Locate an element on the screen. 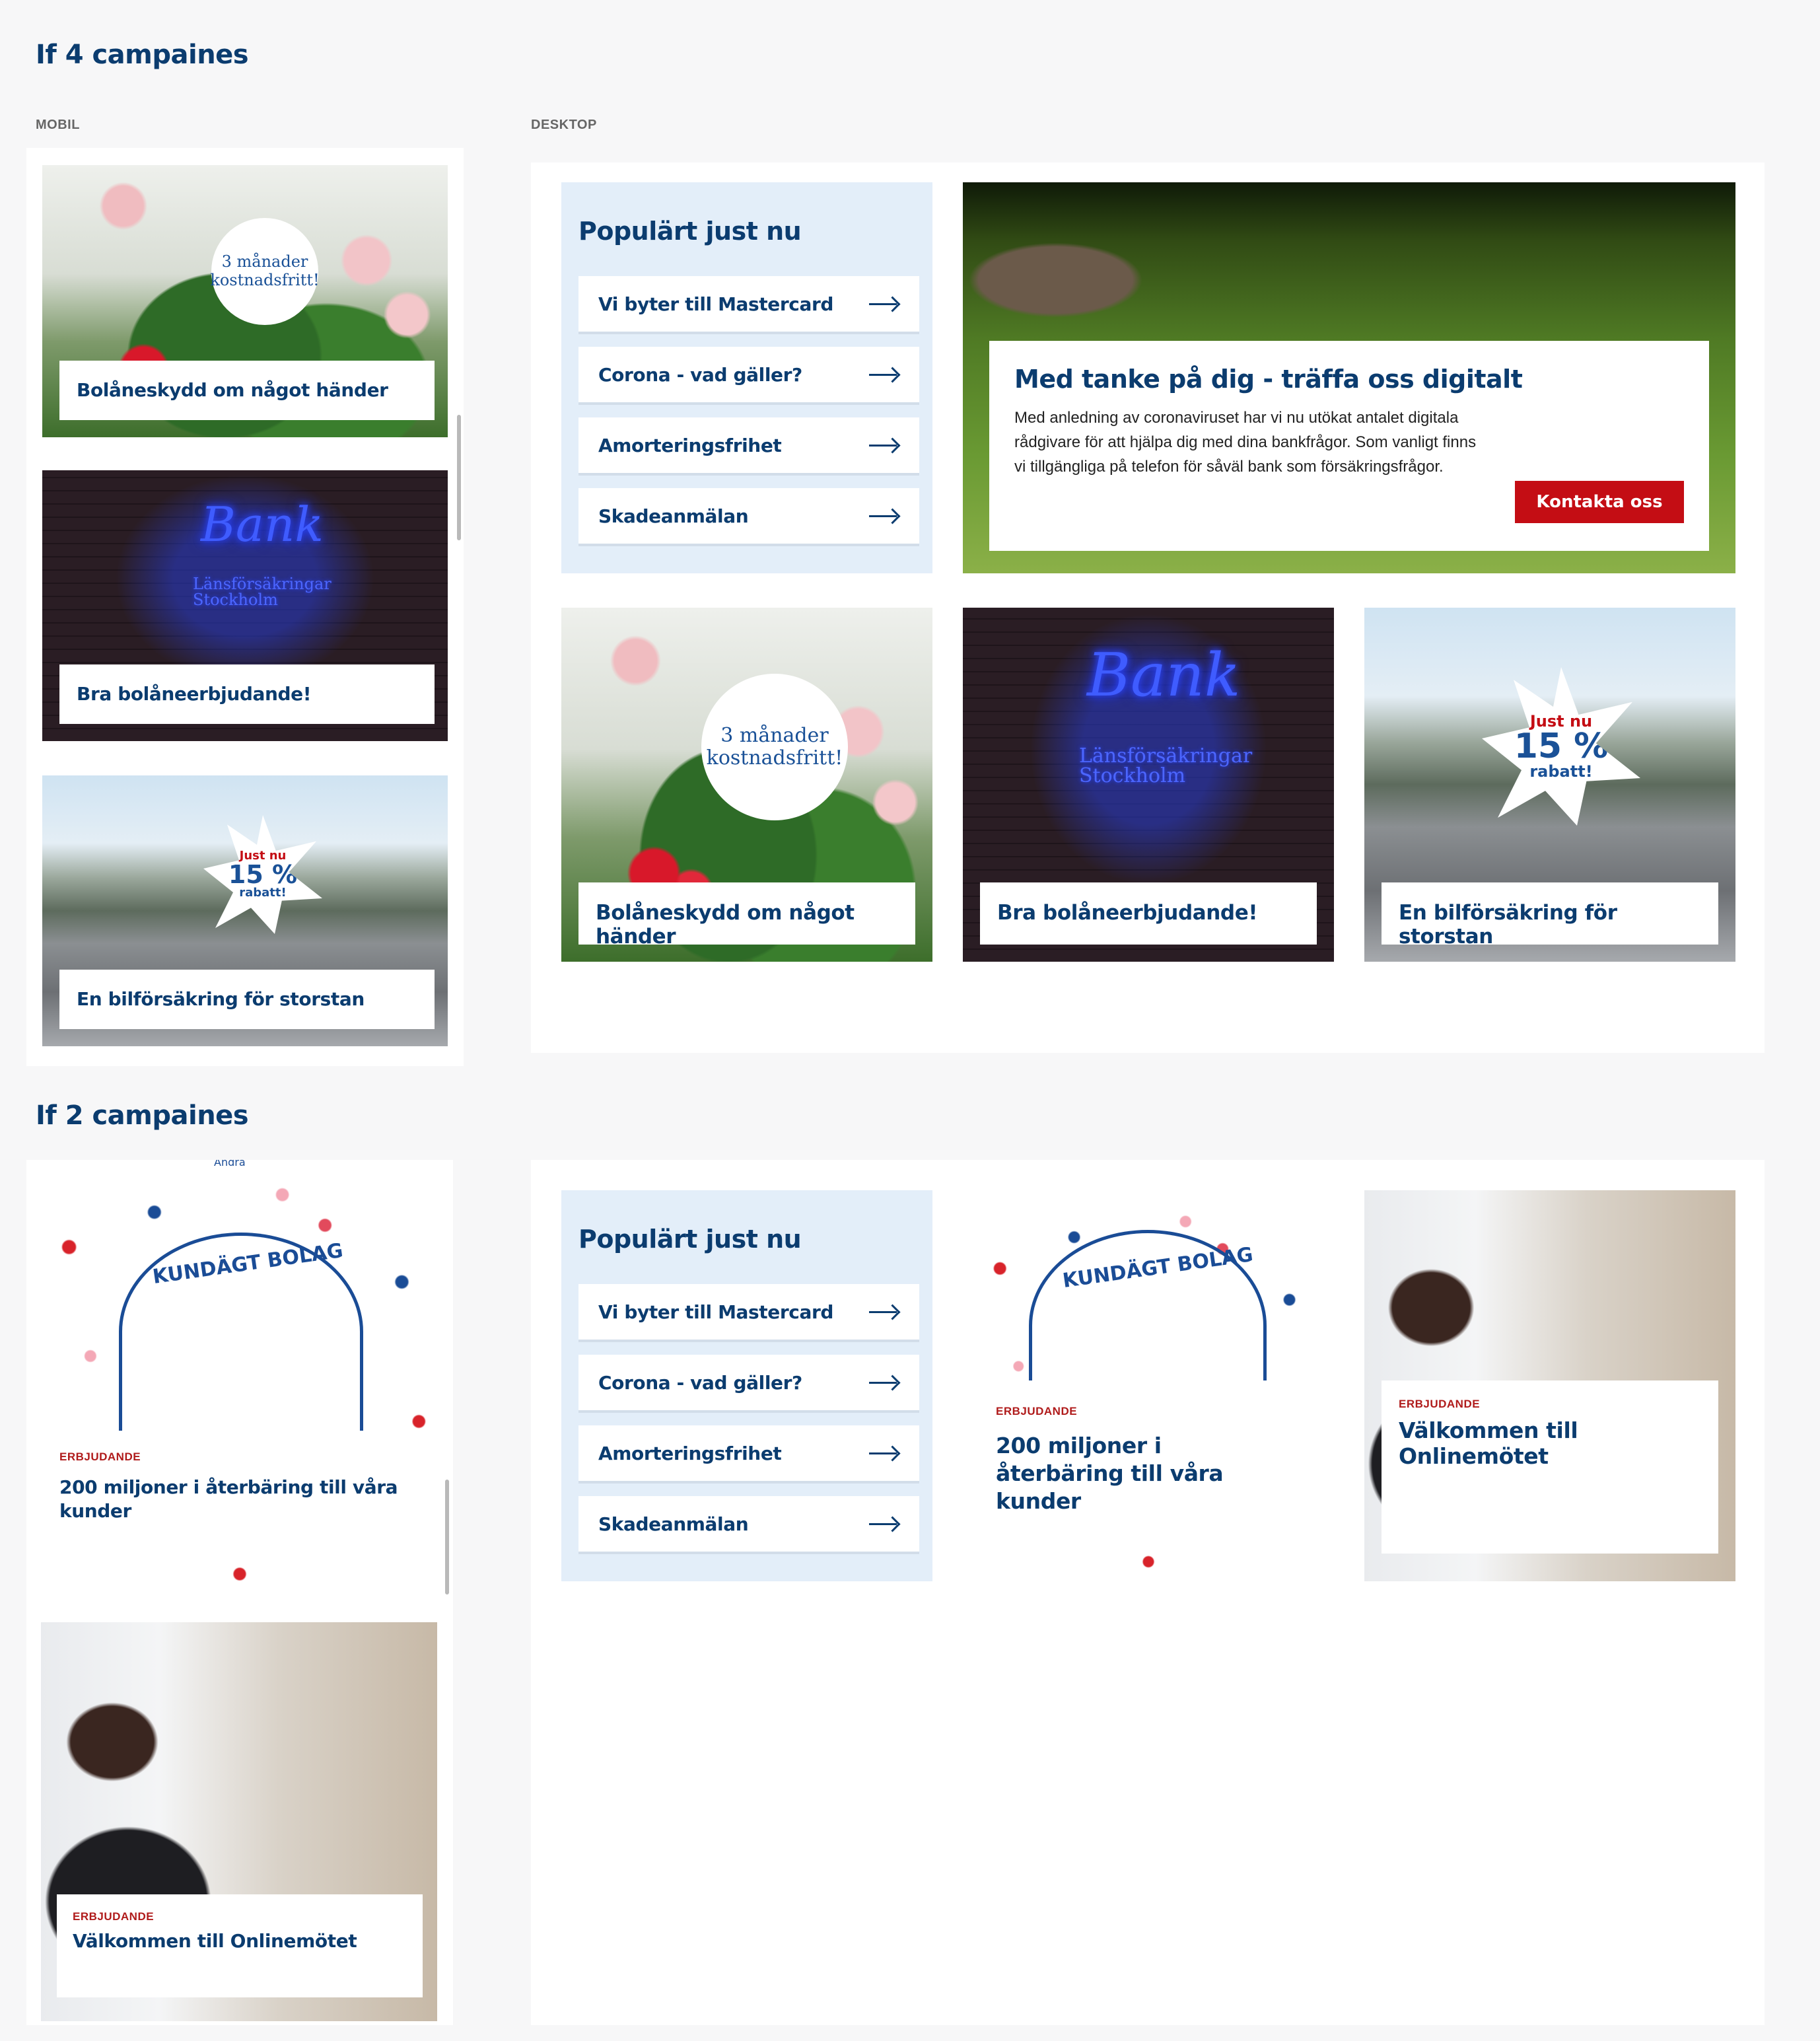 The image size is (1820, 2041). contact-button: Kontakta oss is located at coordinates (1599, 502).